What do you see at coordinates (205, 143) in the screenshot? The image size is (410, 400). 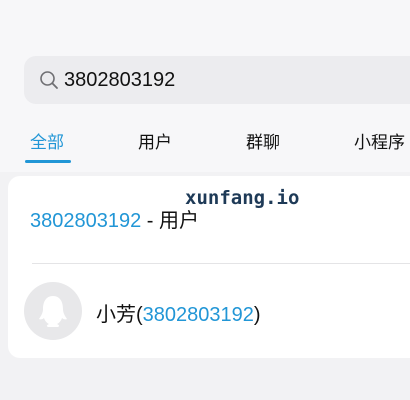 I see `result-tabs: 全部 用户 群聊 小程序` at bounding box center [205, 143].